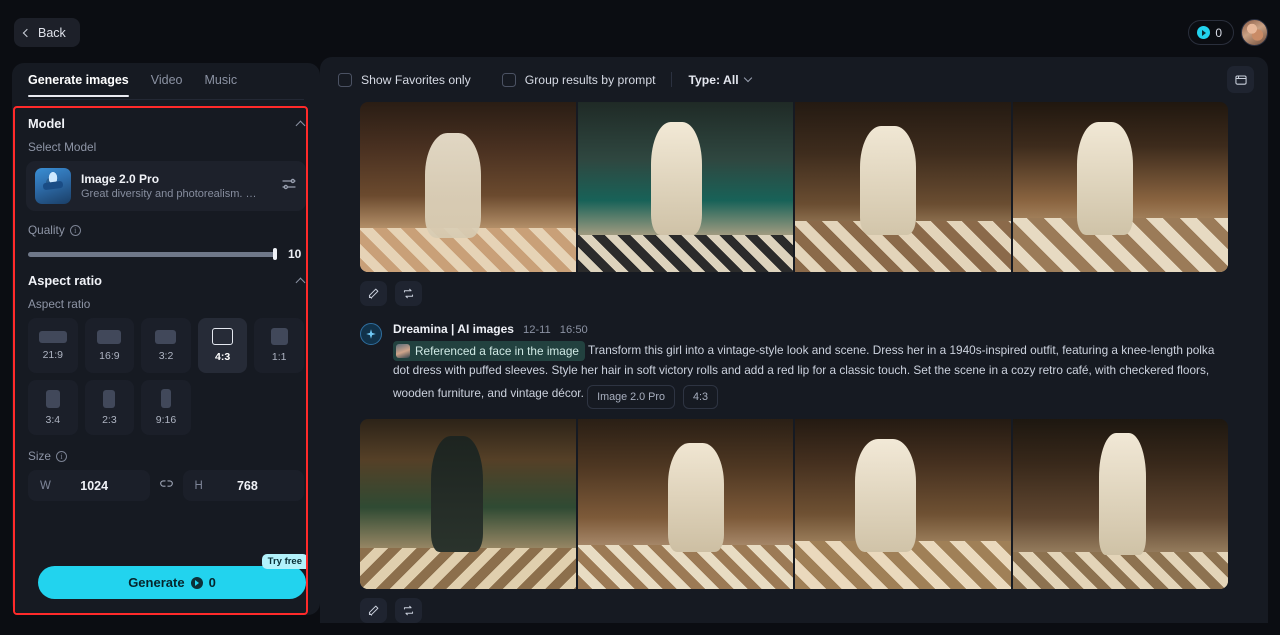  Describe the element at coordinates (53, 419) in the screenshot. I see `aspect-ratio-label: 3:4` at that location.